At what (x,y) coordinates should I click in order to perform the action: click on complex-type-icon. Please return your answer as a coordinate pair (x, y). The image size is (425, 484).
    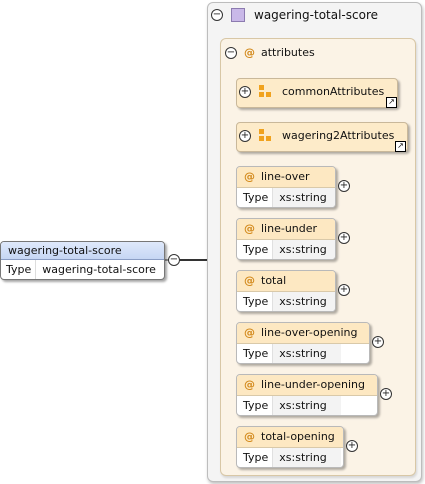
    Looking at the image, I should click on (238, 15).